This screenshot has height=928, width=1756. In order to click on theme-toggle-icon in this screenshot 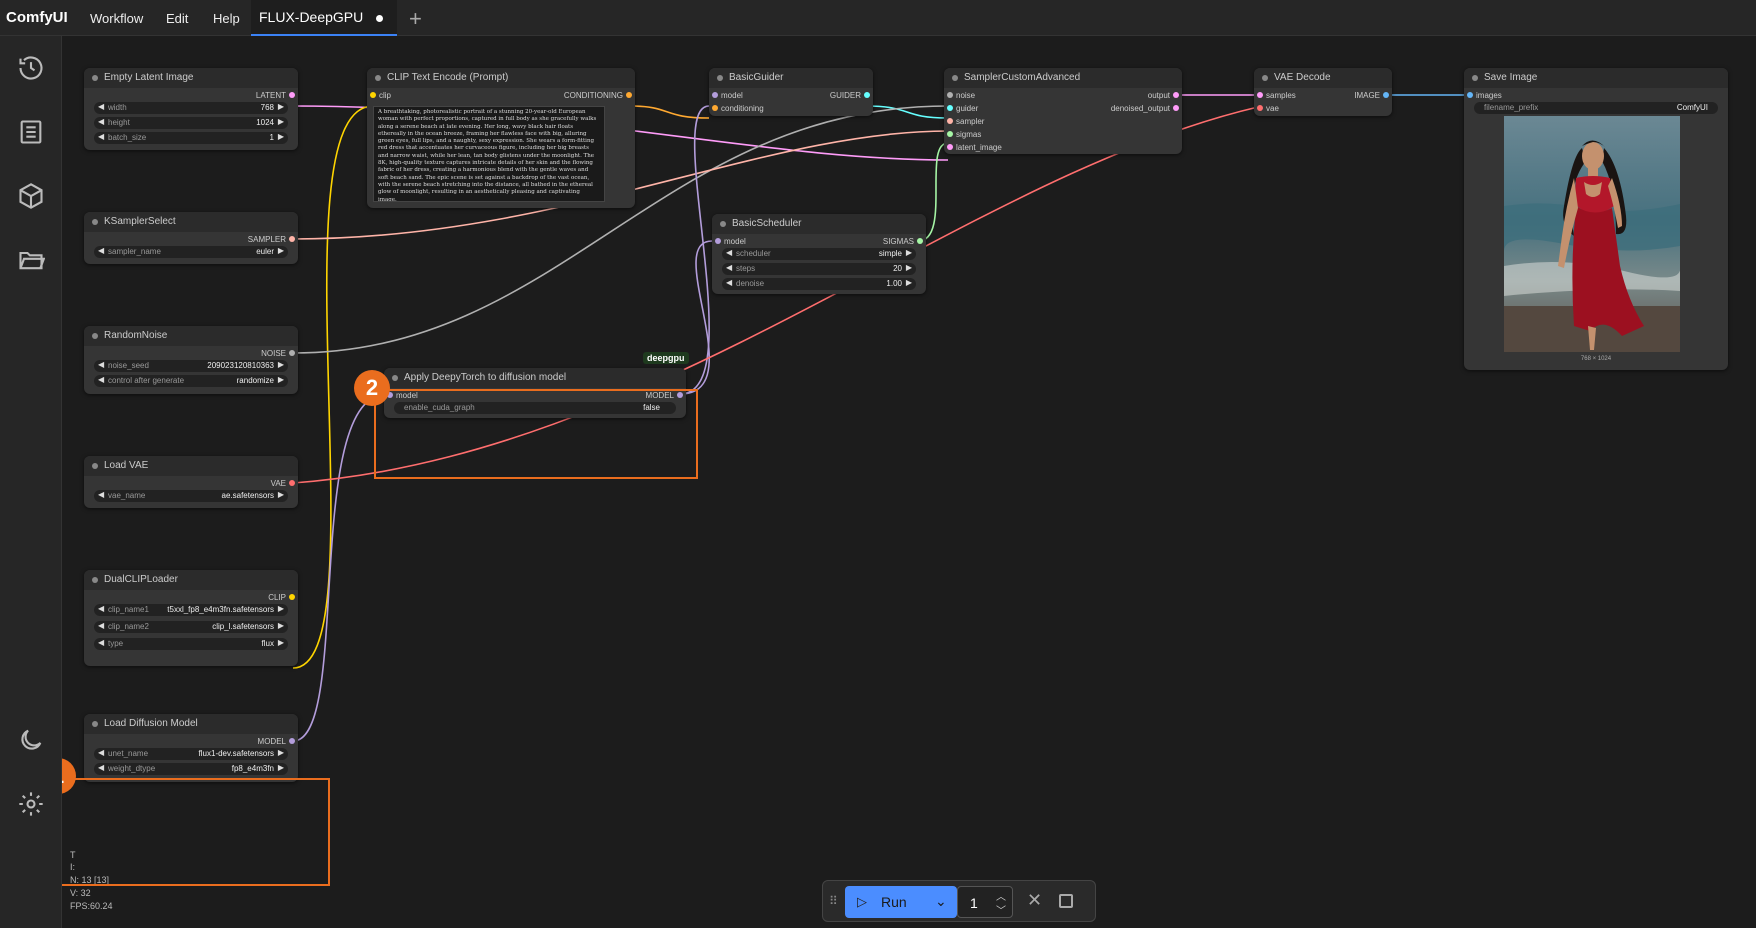, I will do `click(31, 740)`.